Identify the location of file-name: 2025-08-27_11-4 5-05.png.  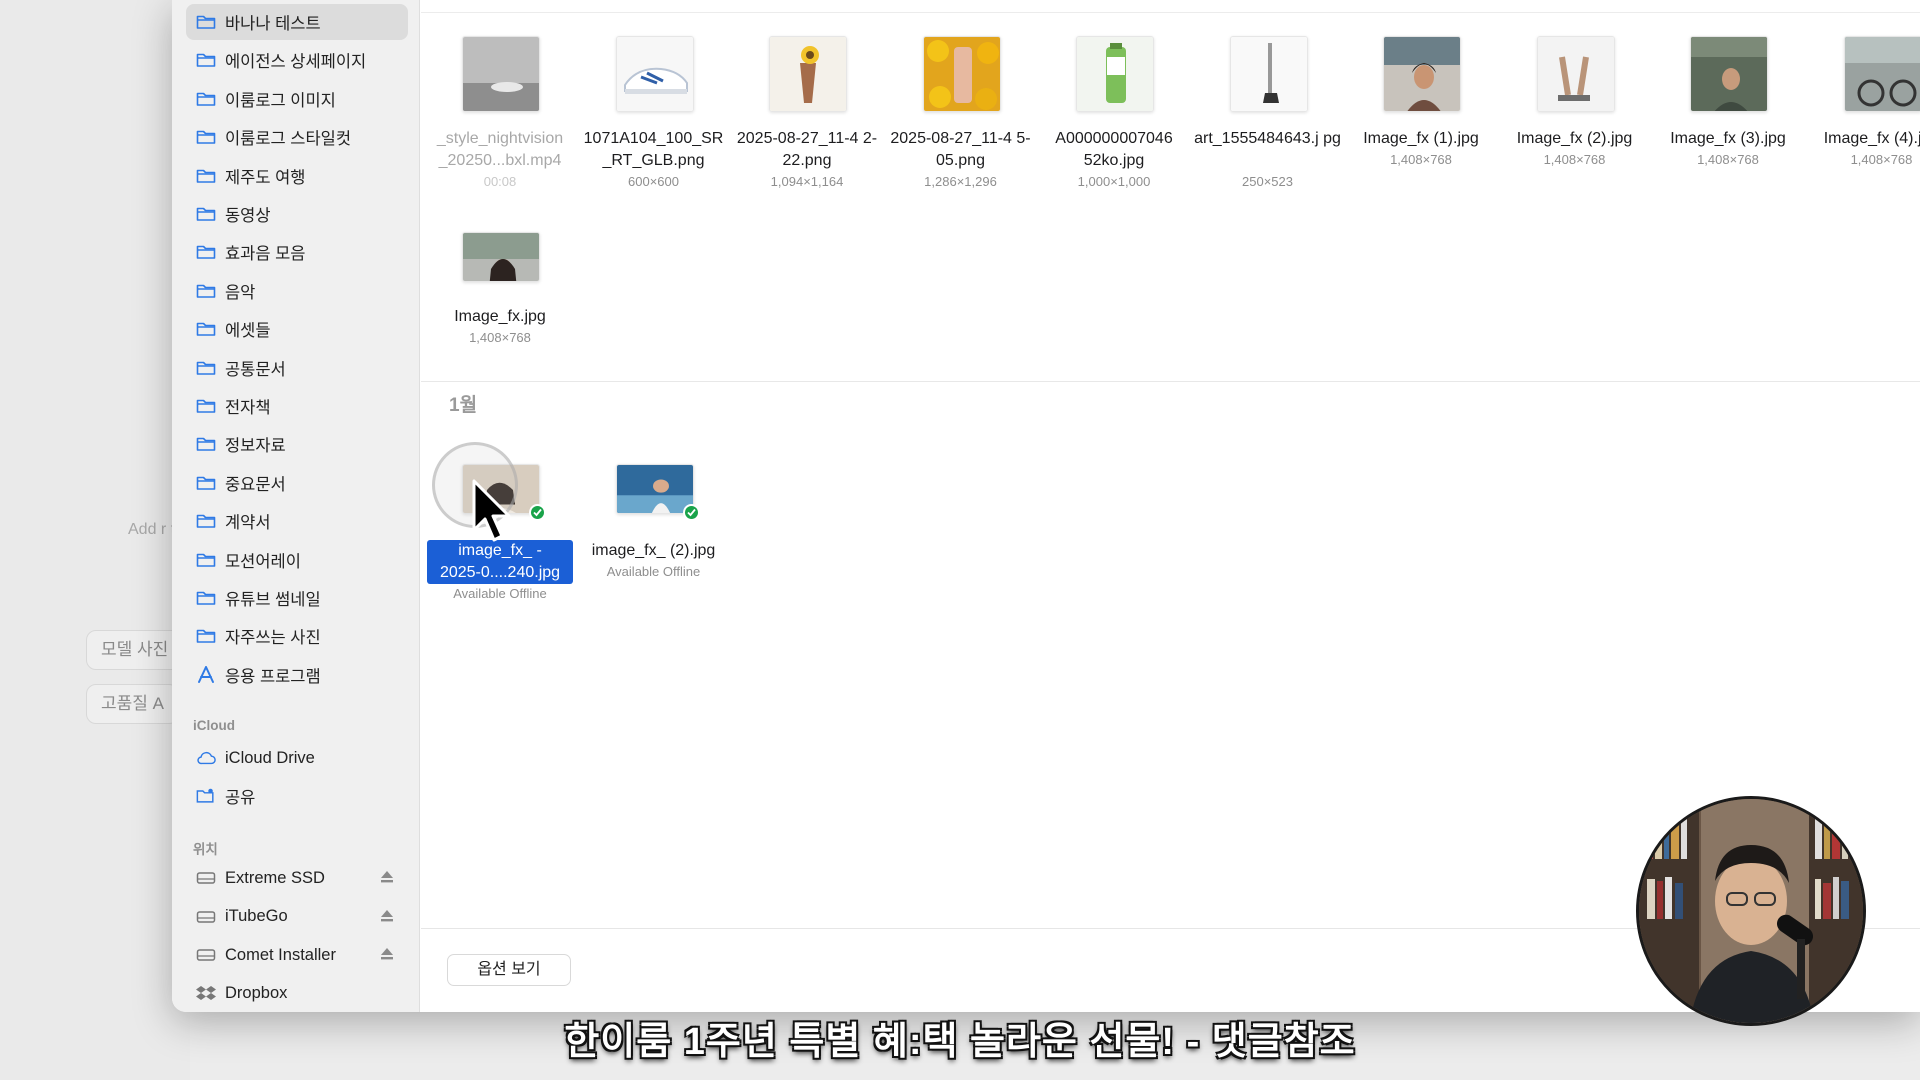
(960, 149).